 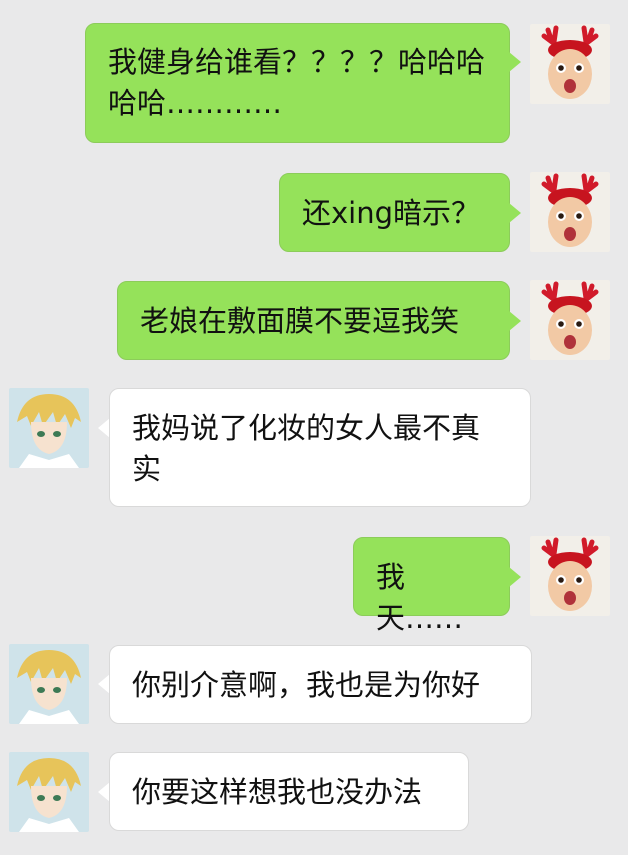 I want to click on message-bubble-sent: 老娘在敷面膜不要逗我笑, so click(x=313, y=320).